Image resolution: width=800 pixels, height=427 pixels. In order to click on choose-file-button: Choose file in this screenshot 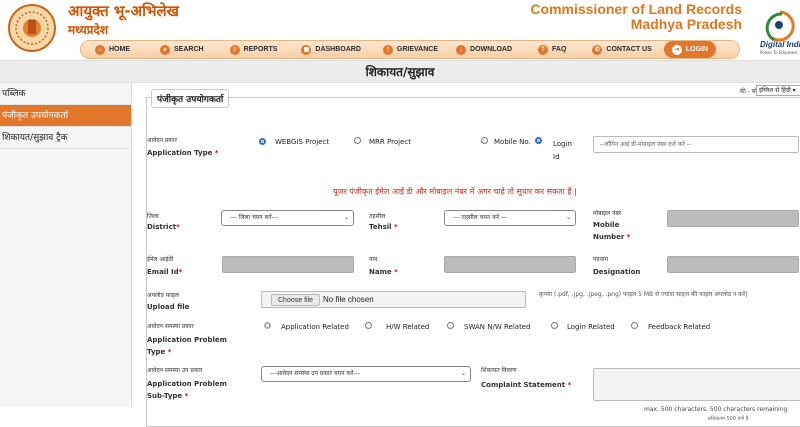, I will do `click(296, 300)`.